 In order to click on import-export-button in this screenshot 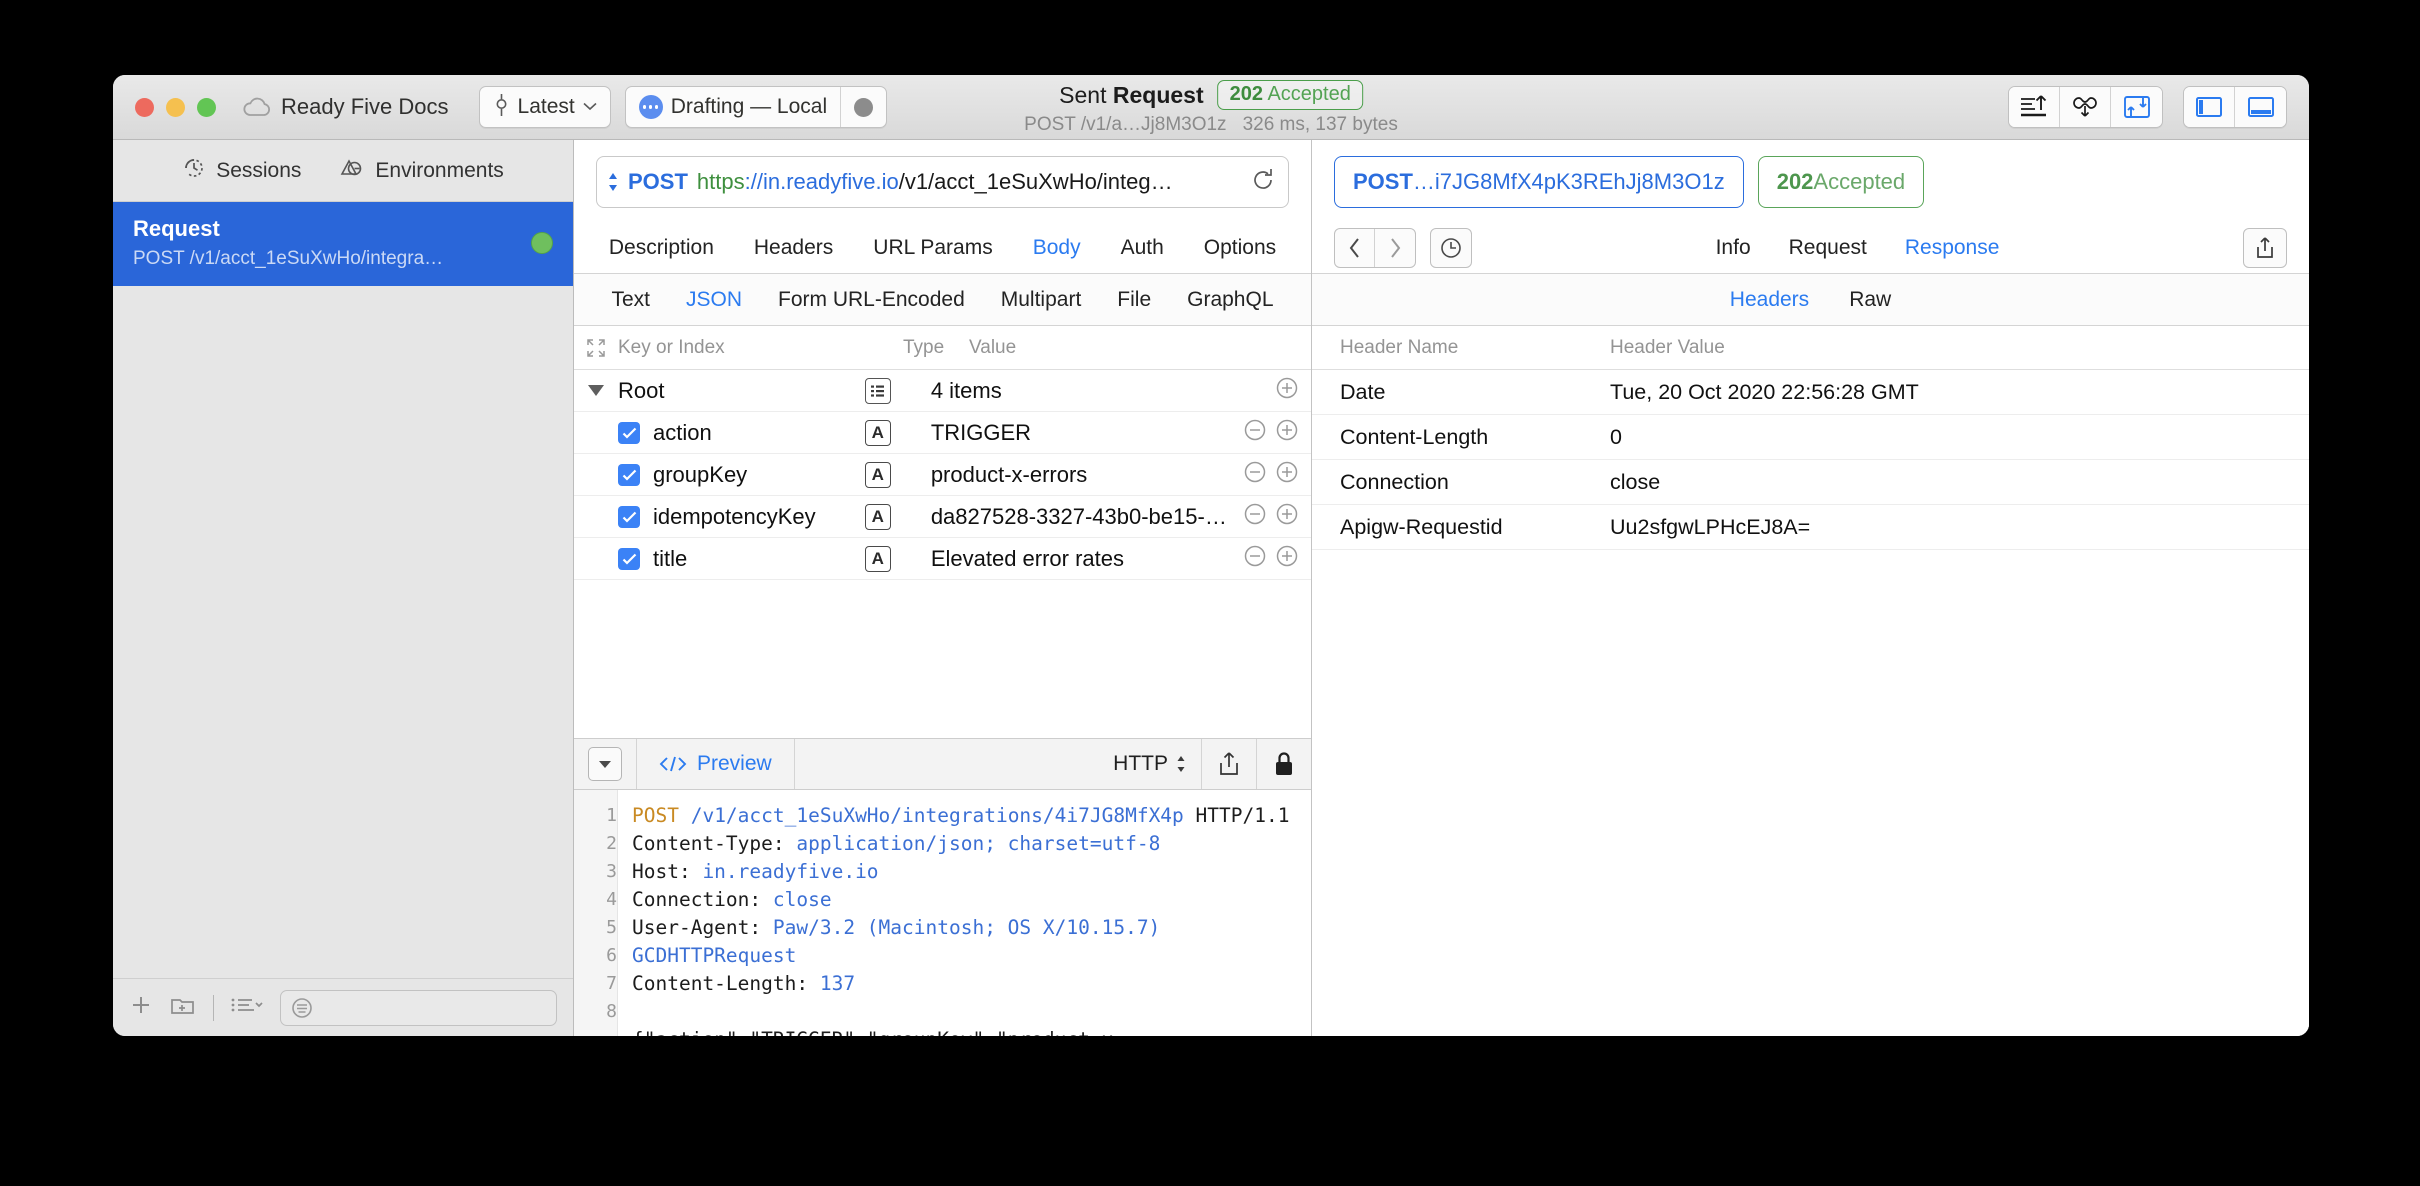, I will do `click(2136, 107)`.